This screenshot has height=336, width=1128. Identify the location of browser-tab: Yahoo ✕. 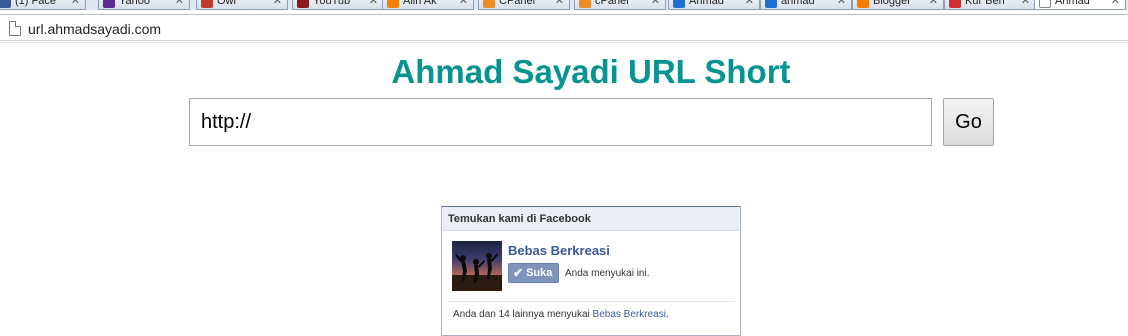
(144, 5).